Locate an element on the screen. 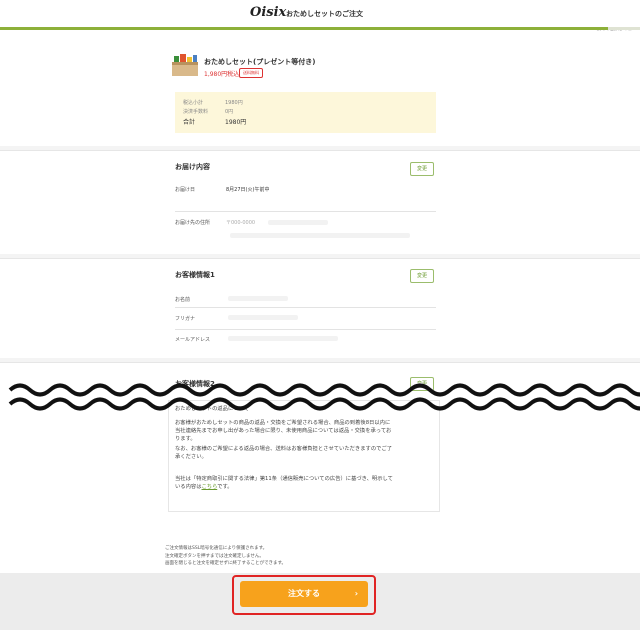  footer-notes-area is located at coordinates (320, 555).